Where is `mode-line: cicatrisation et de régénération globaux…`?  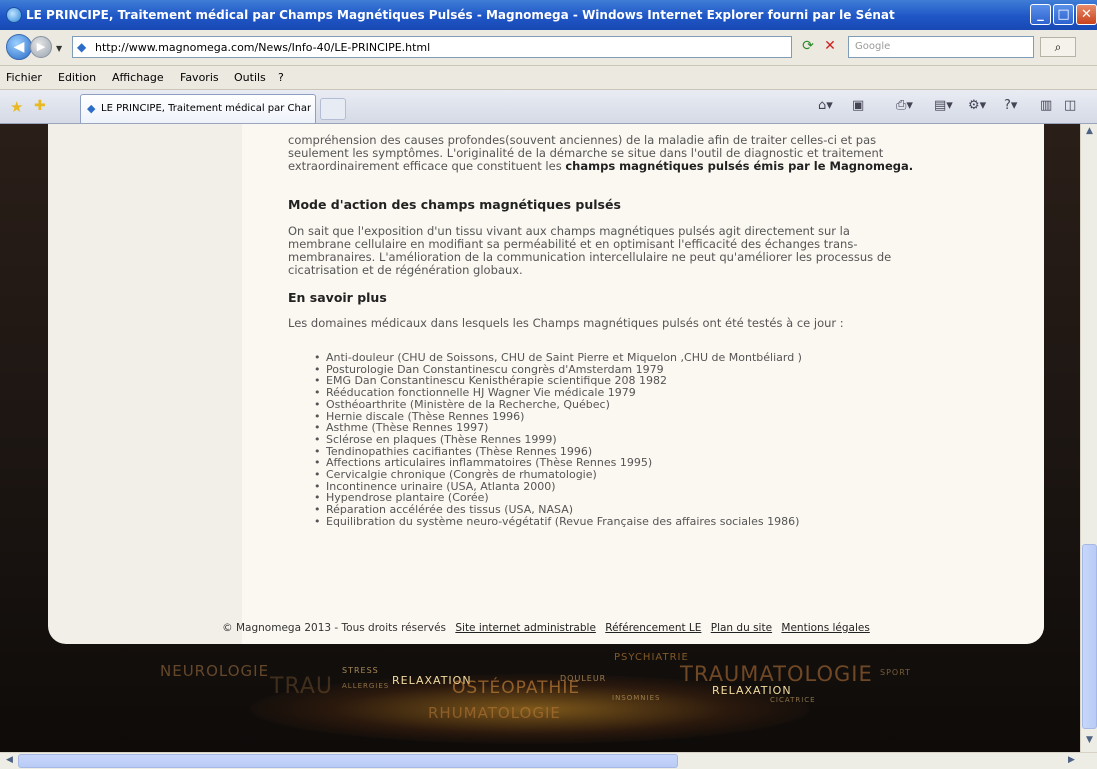 mode-line: cicatrisation et de régénération globaux… is located at coordinates (405, 270).